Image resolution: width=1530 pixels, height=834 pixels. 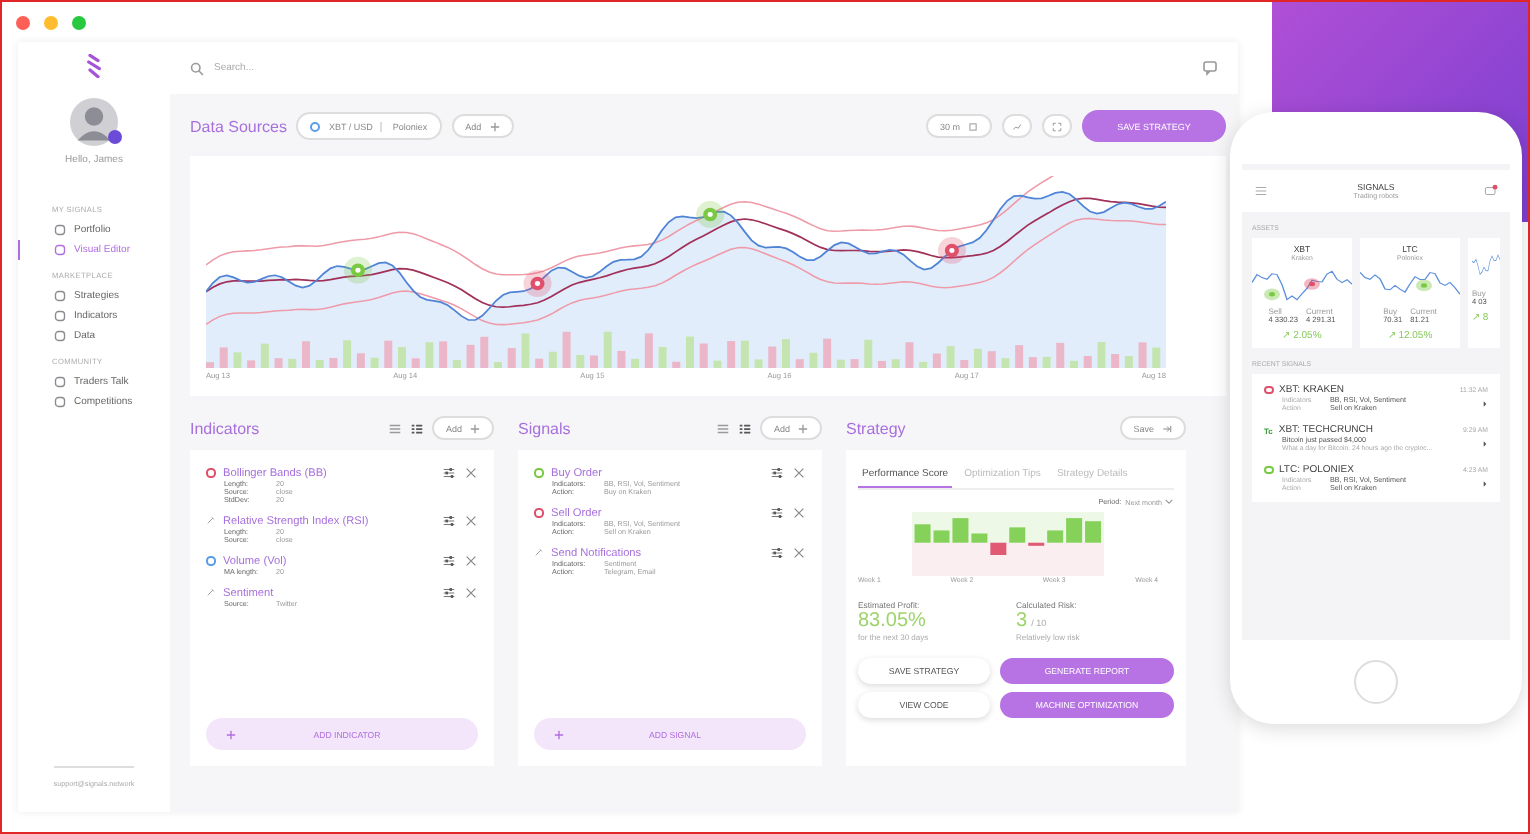 I want to click on minimize-window-dot, so click(x=51, y=22).